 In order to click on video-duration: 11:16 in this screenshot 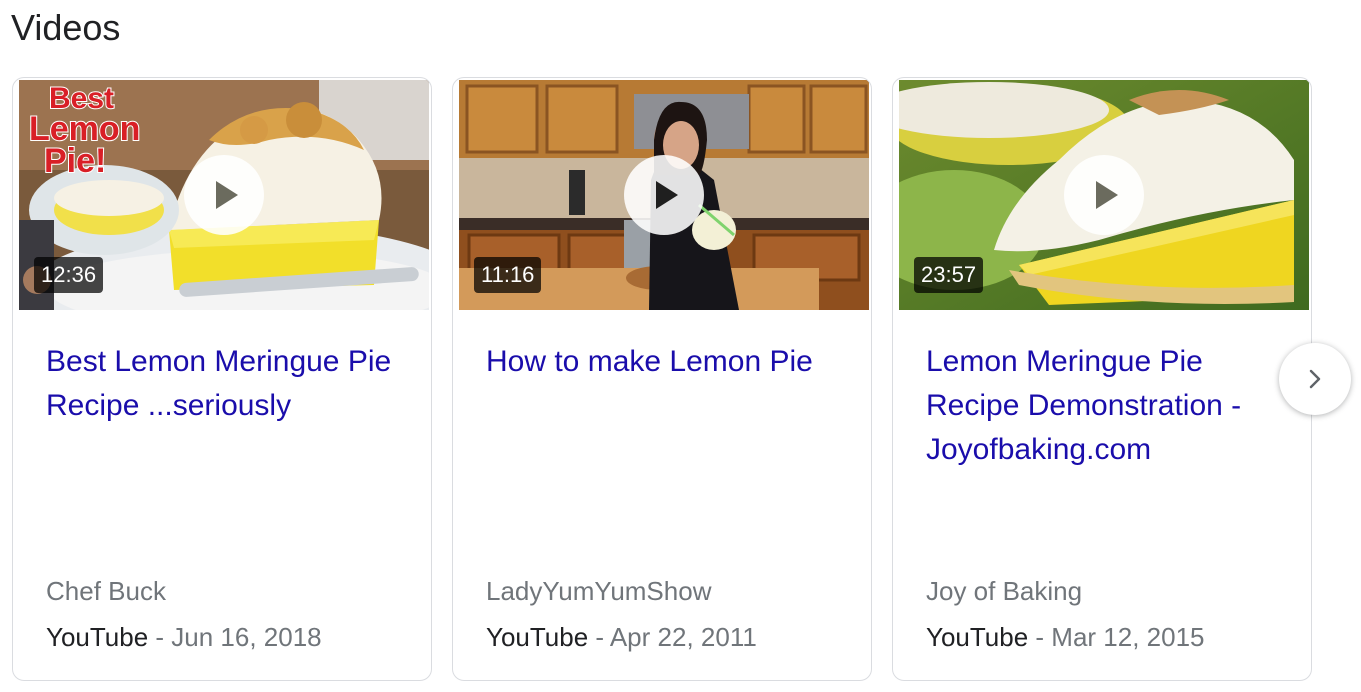, I will do `click(508, 275)`.